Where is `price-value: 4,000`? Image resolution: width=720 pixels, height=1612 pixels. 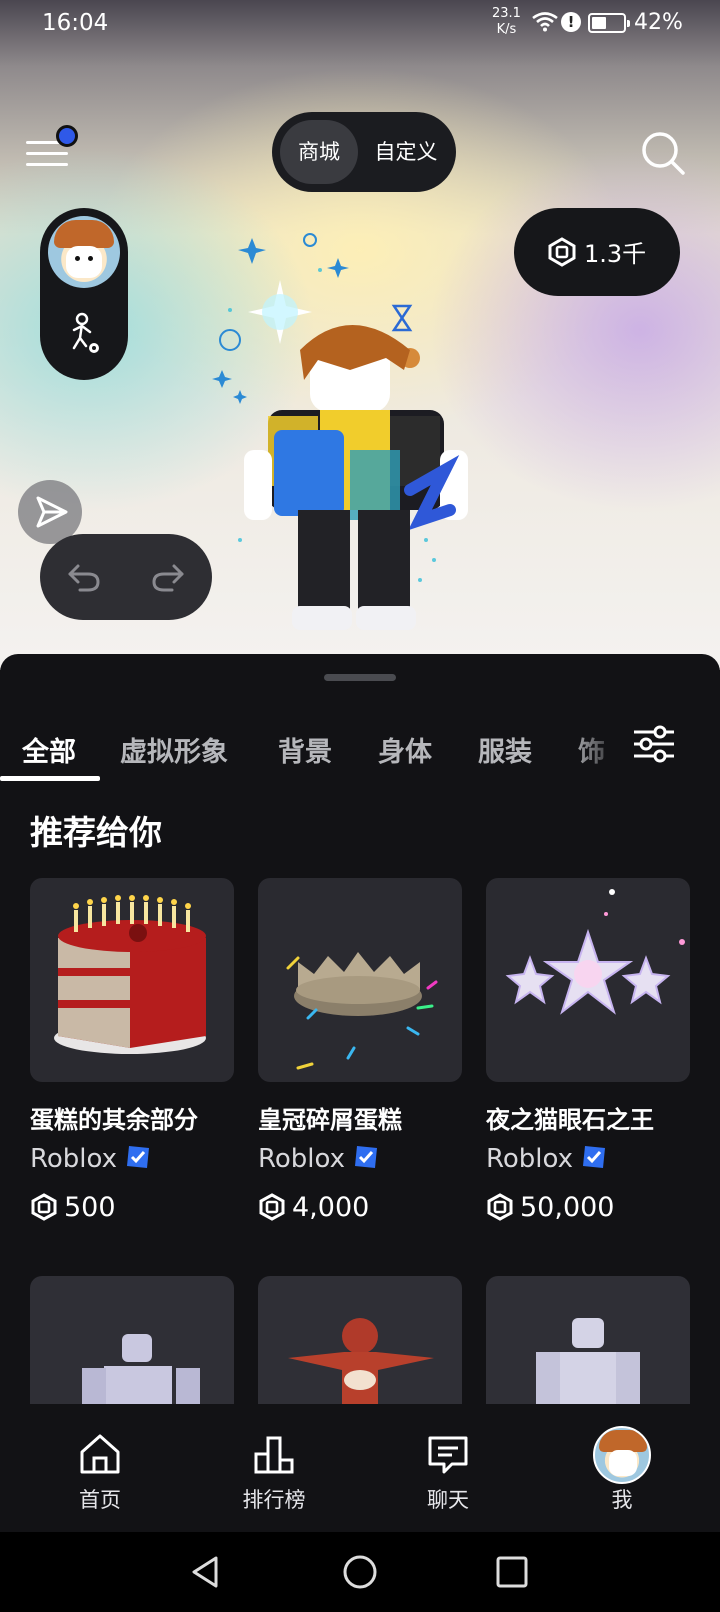 price-value: 4,000 is located at coordinates (331, 1207).